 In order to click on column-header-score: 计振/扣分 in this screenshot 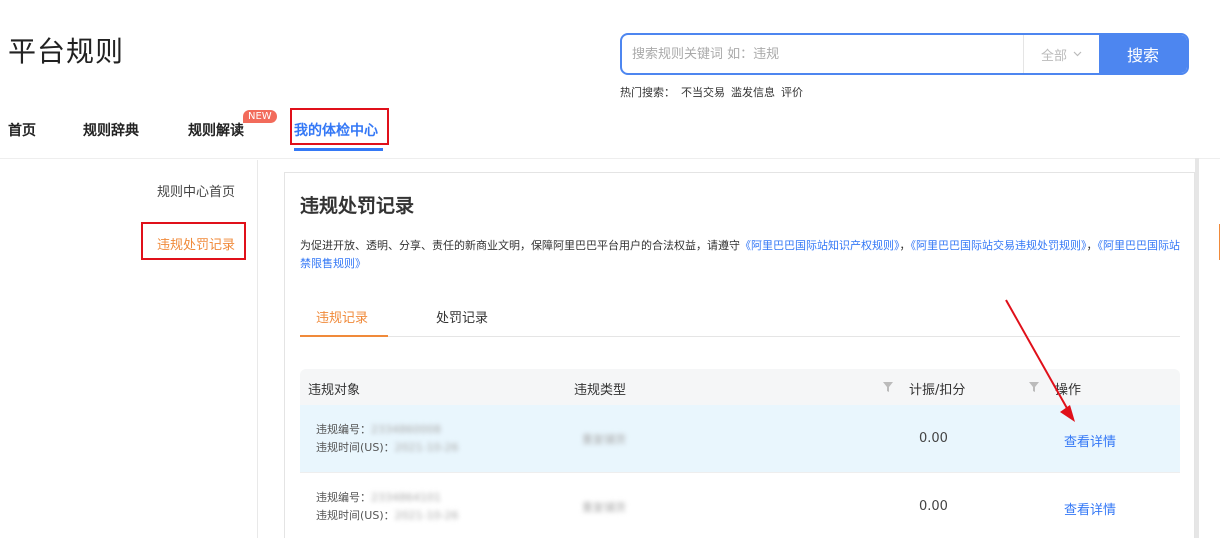, I will do `click(937, 390)`.